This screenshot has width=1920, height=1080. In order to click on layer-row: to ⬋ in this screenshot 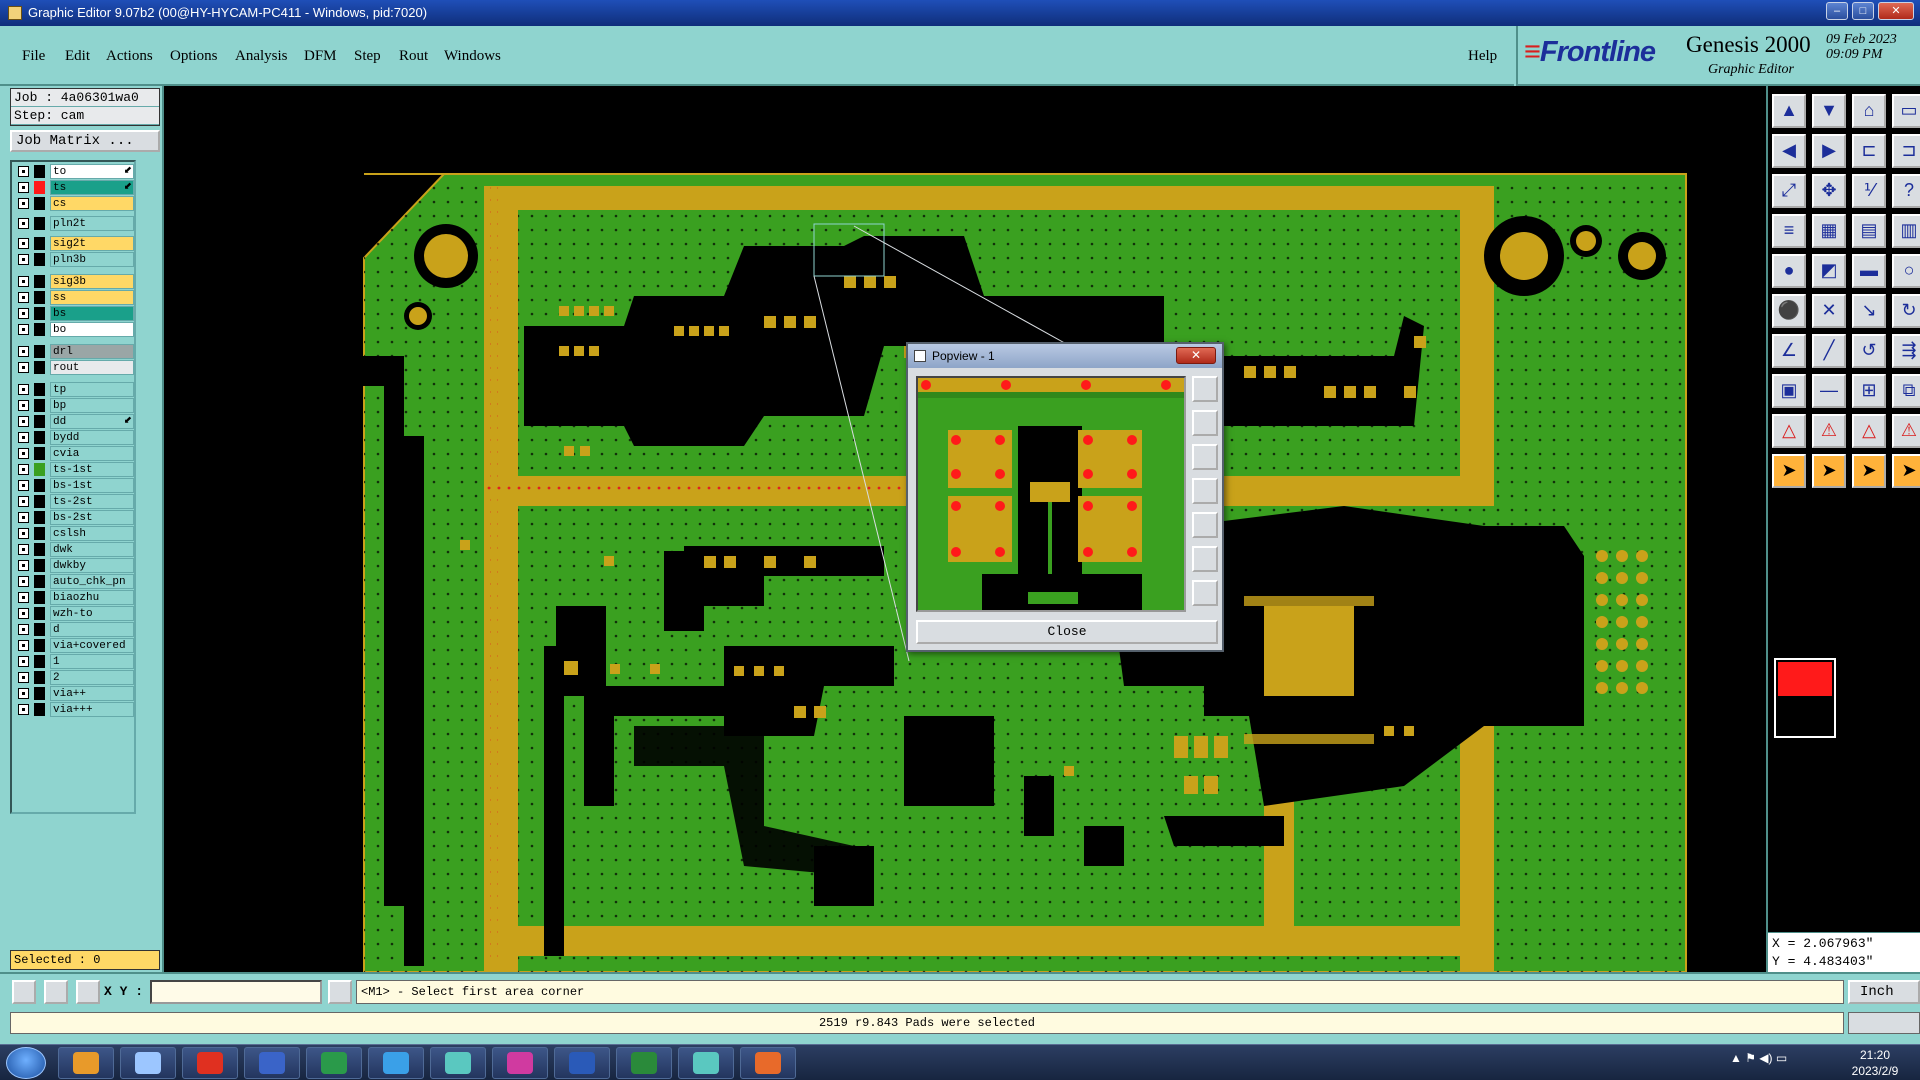, I will do `click(74, 171)`.